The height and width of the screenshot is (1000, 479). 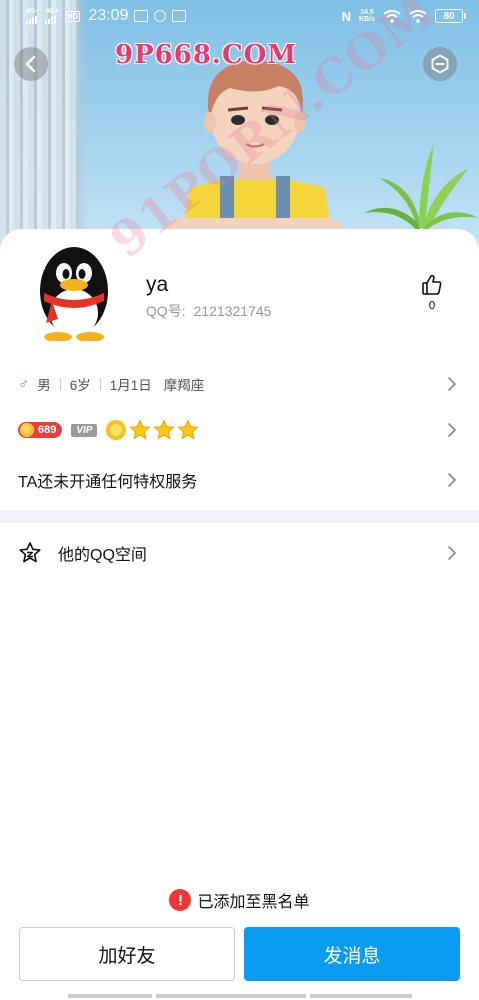 What do you see at coordinates (206, 55) in the screenshot?
I see `watermark-text: 9P668.COM` at bounding box center [206, 55].